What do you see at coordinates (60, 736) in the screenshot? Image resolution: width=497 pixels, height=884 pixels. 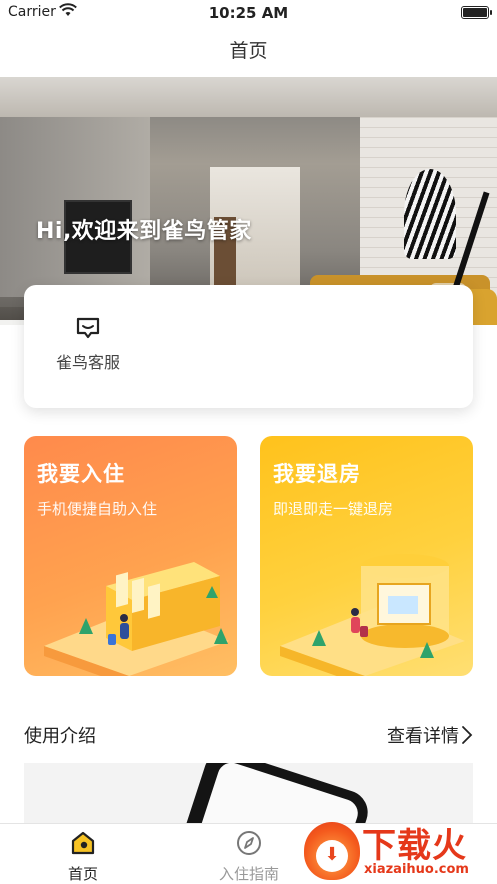 I see `intro-section-title: 使用介绍` at bounding box center [60, 736].